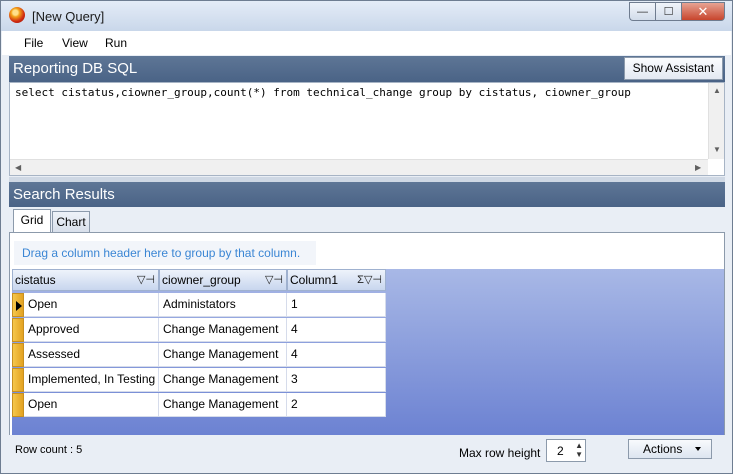 This screenshot has height=474, width=733. I want to click on minimize-button: —, so click(642, 11).